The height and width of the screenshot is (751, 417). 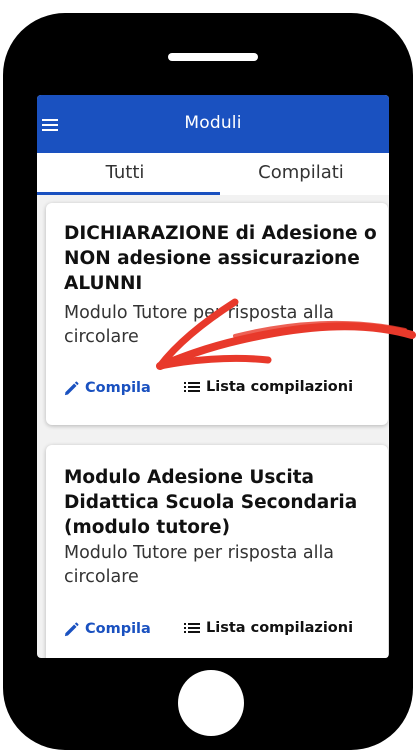 I want to click on active-tab-indicator, so click(x=128, y=193).